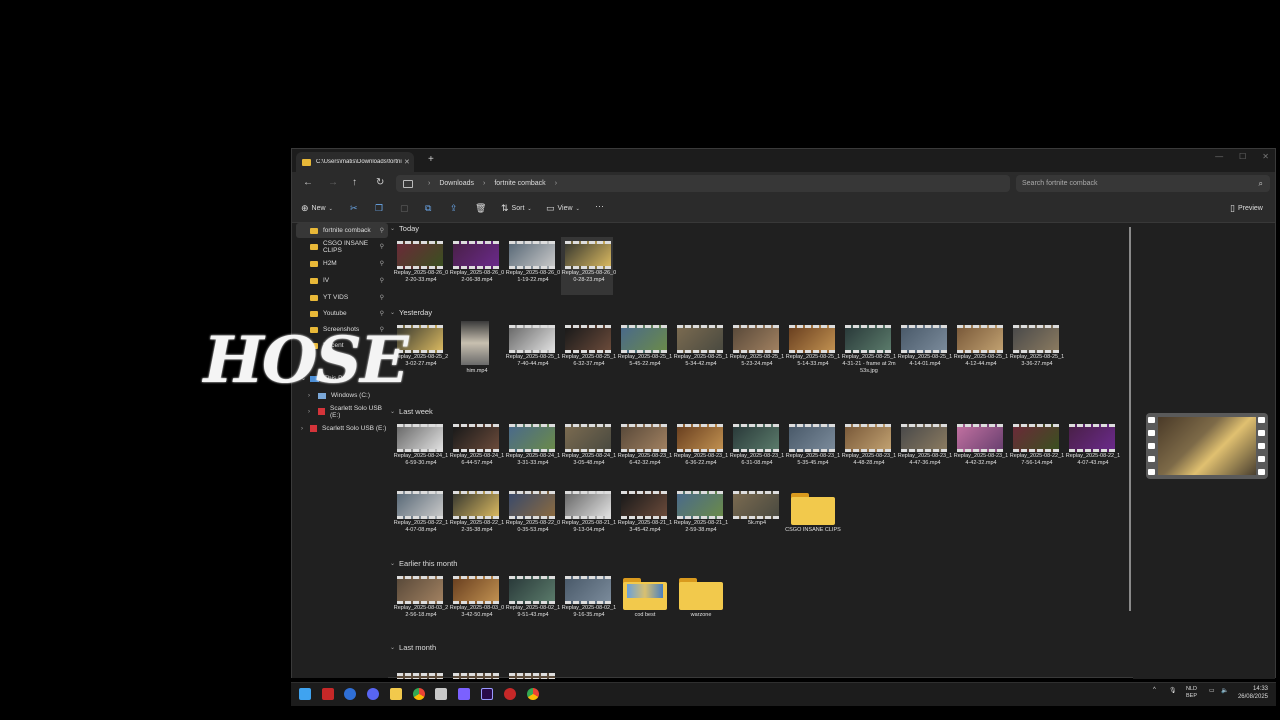 The width and height of the screenshot is (1280, 720). I want to click on file-item: Replay_2025-08-25_16-32-37.mp4, so click(588, 350).